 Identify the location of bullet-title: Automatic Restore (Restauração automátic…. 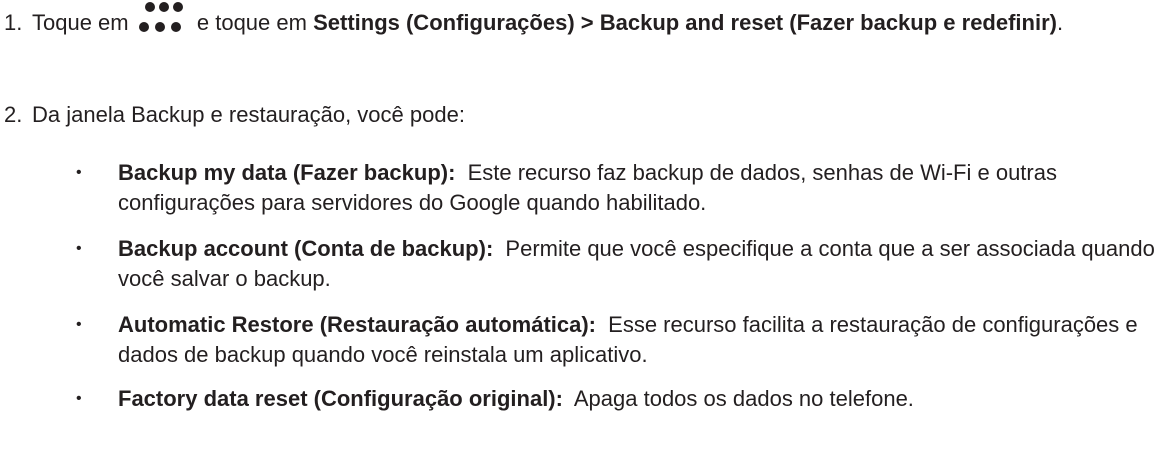
(357, 324).